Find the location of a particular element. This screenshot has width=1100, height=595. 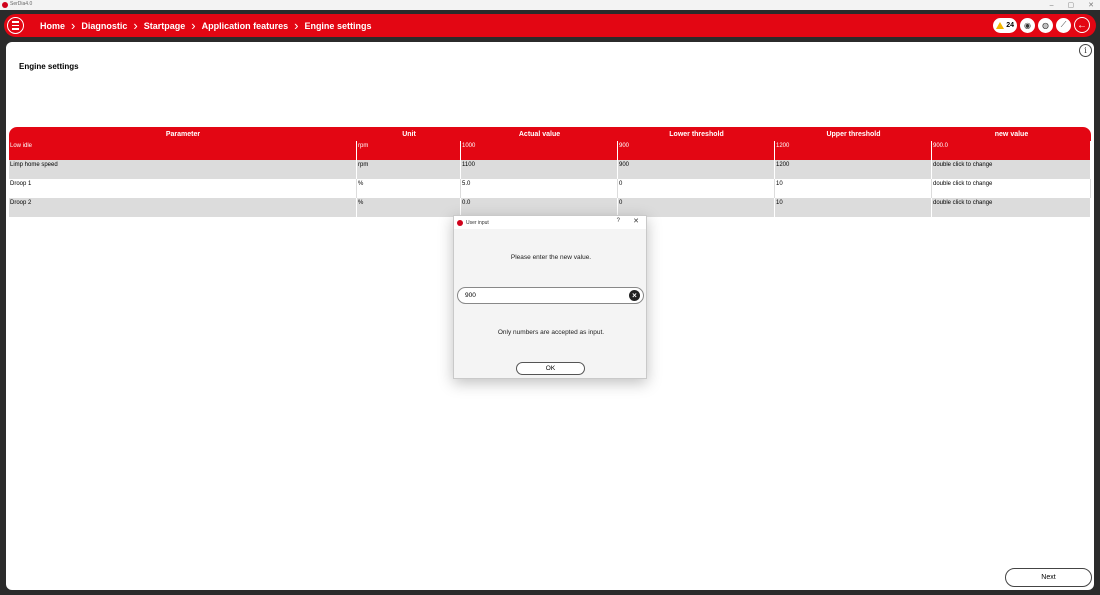

next-button: Next is located at coordinates (1048, 577).